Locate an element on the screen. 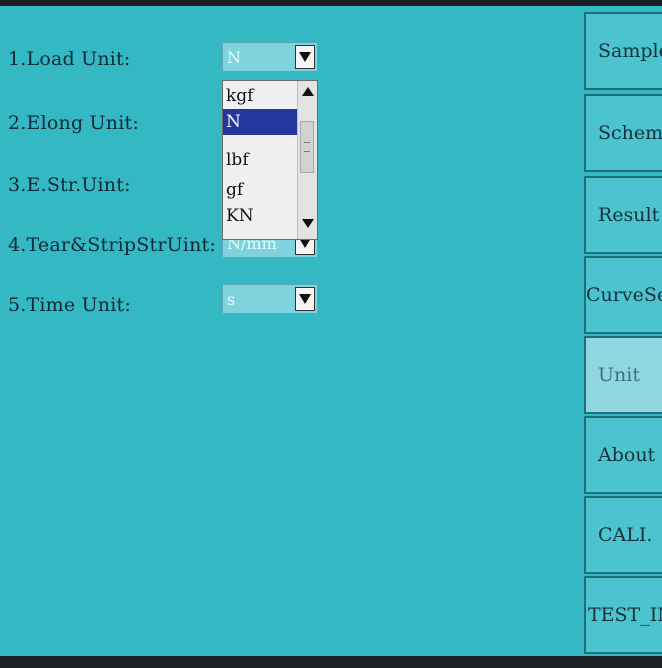 The height and width of the screenshot is (668, 662). time-unit-value: s is located at coordinates (231, 299).